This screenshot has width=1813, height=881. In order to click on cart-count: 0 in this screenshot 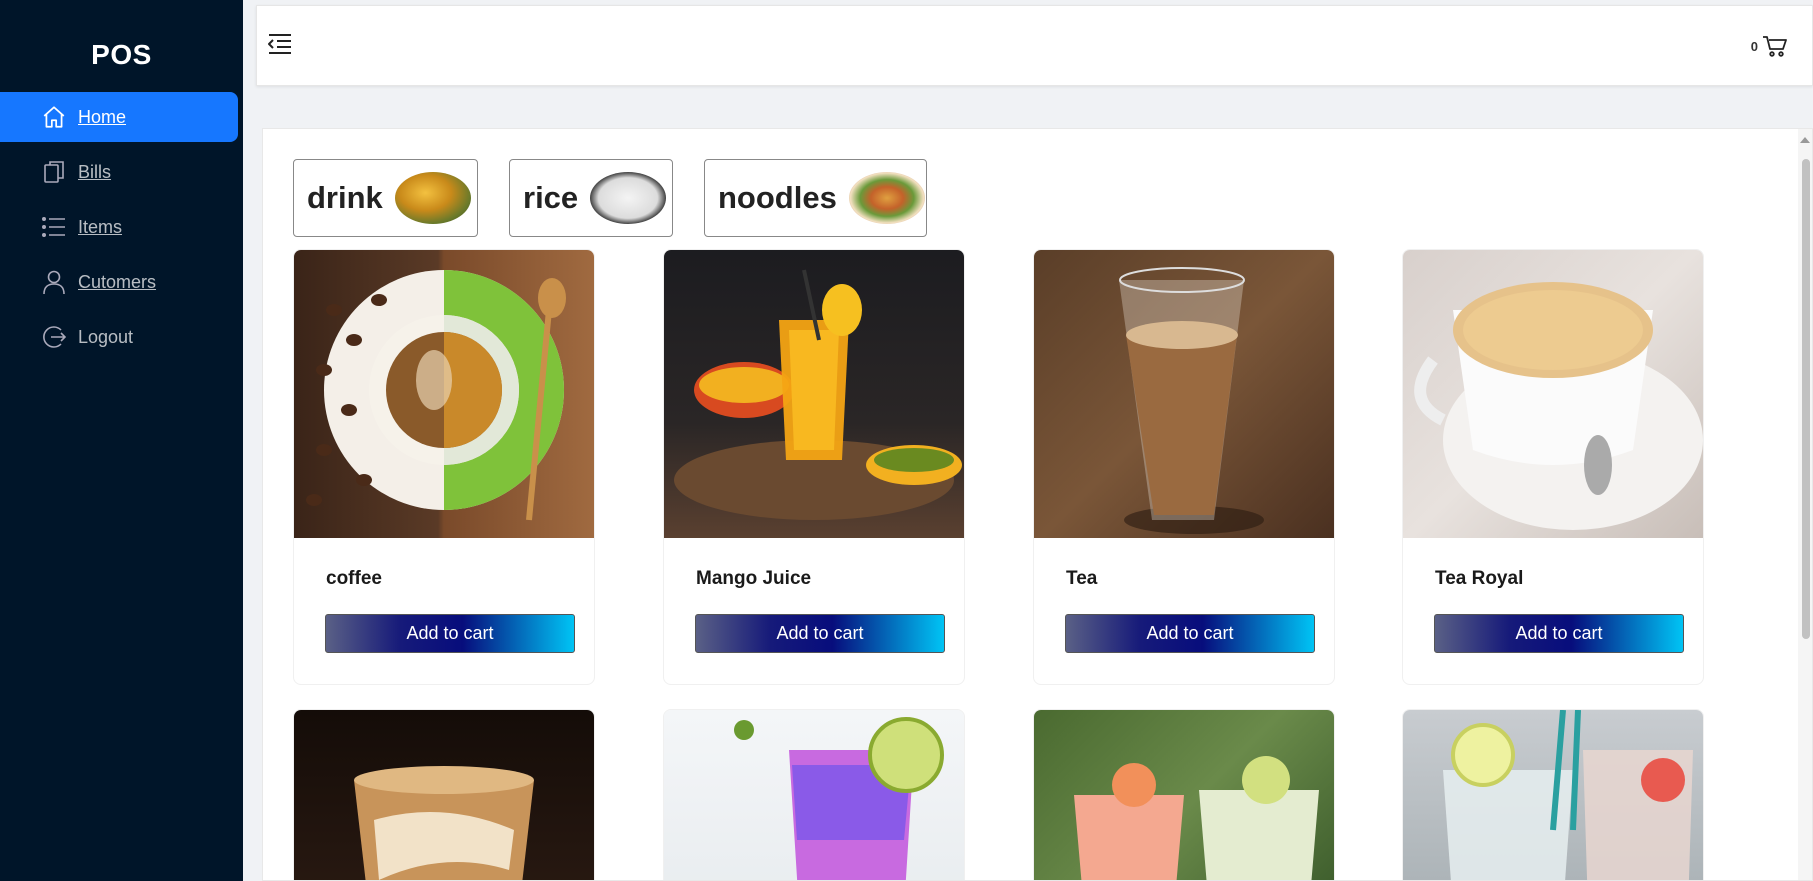, I will do `click(1754, 46)`.